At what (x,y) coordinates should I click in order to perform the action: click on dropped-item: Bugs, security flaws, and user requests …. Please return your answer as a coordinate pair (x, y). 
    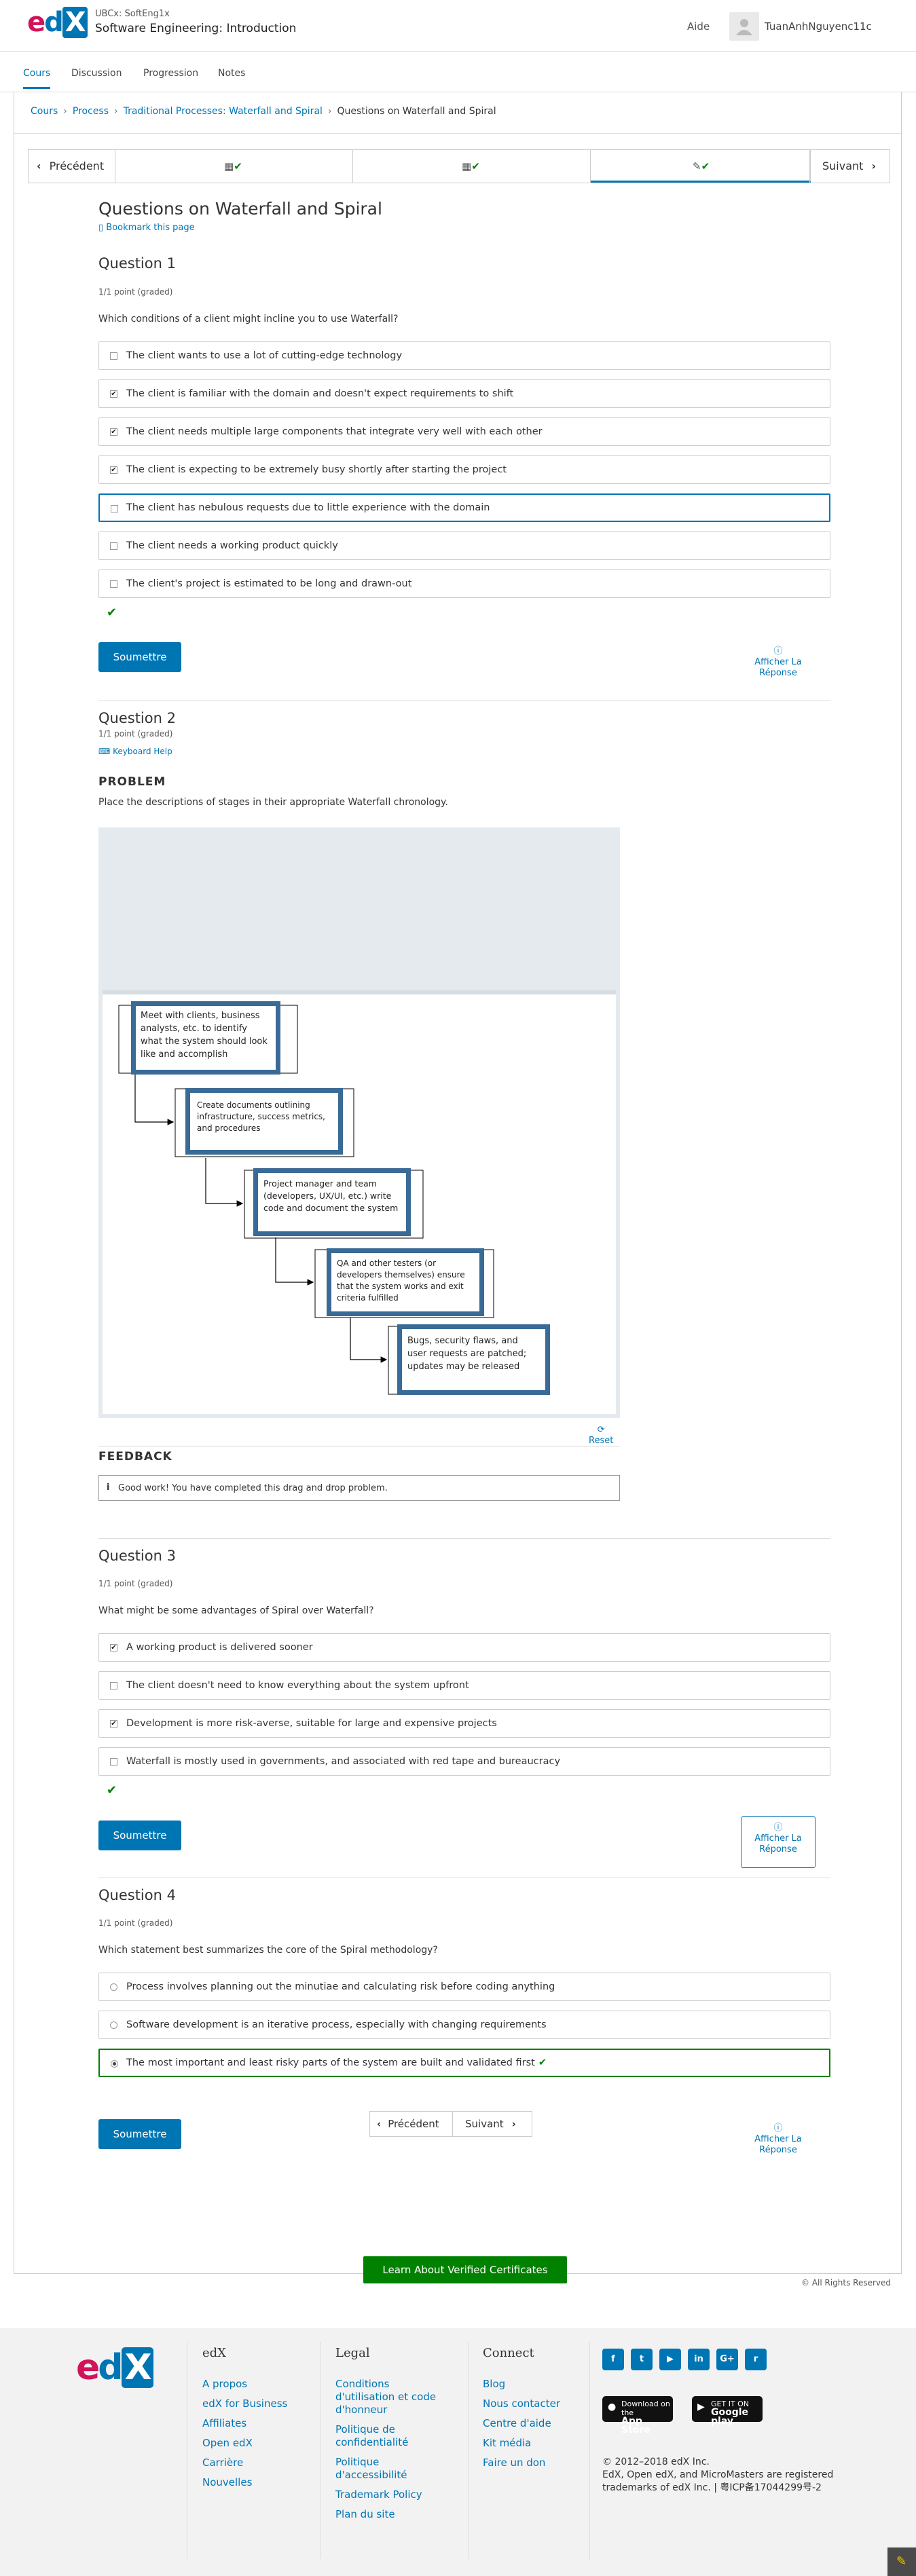
    Looking at the image, I should click on (473, 1360).